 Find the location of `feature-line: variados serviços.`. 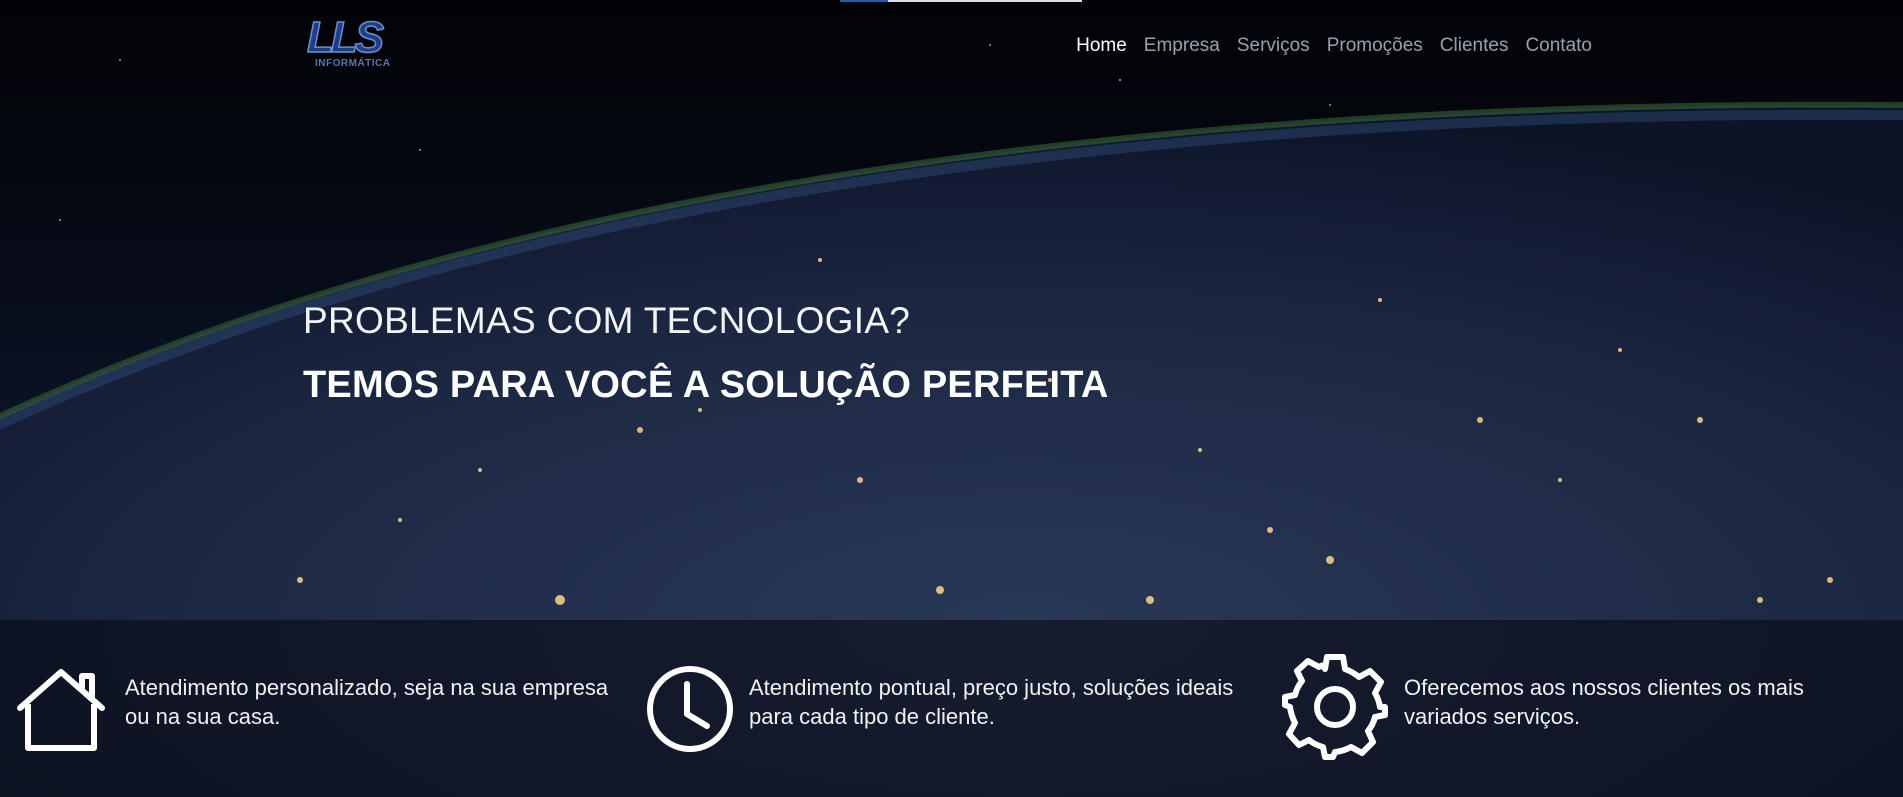

feature-line: variados serviços. is located at coordinates (1492, 716).